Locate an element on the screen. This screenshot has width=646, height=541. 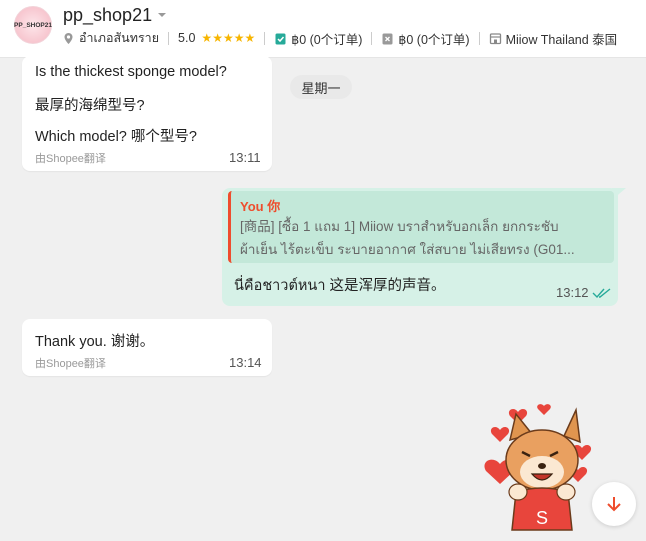
store-icon is located at coordinates (495, 38).